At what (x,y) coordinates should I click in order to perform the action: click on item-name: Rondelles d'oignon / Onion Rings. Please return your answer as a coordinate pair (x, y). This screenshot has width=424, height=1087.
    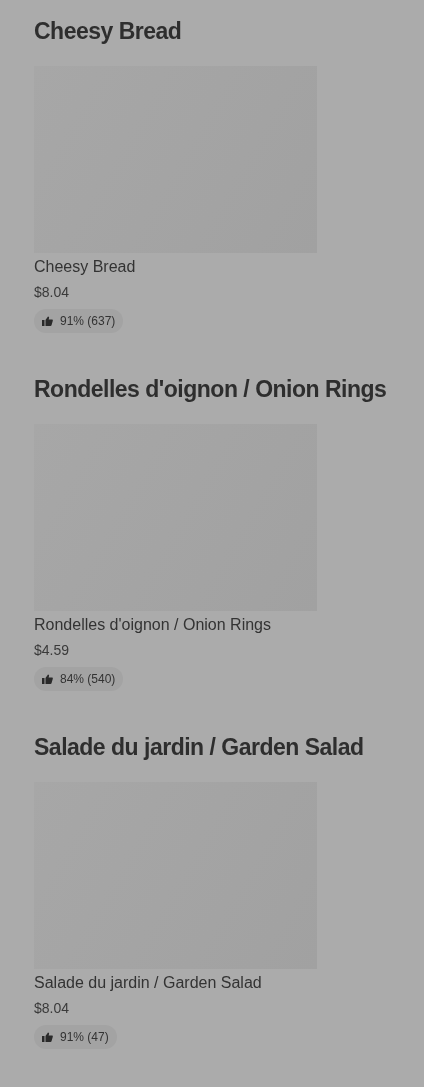
    Looking at the image, I should click on (152, 625).